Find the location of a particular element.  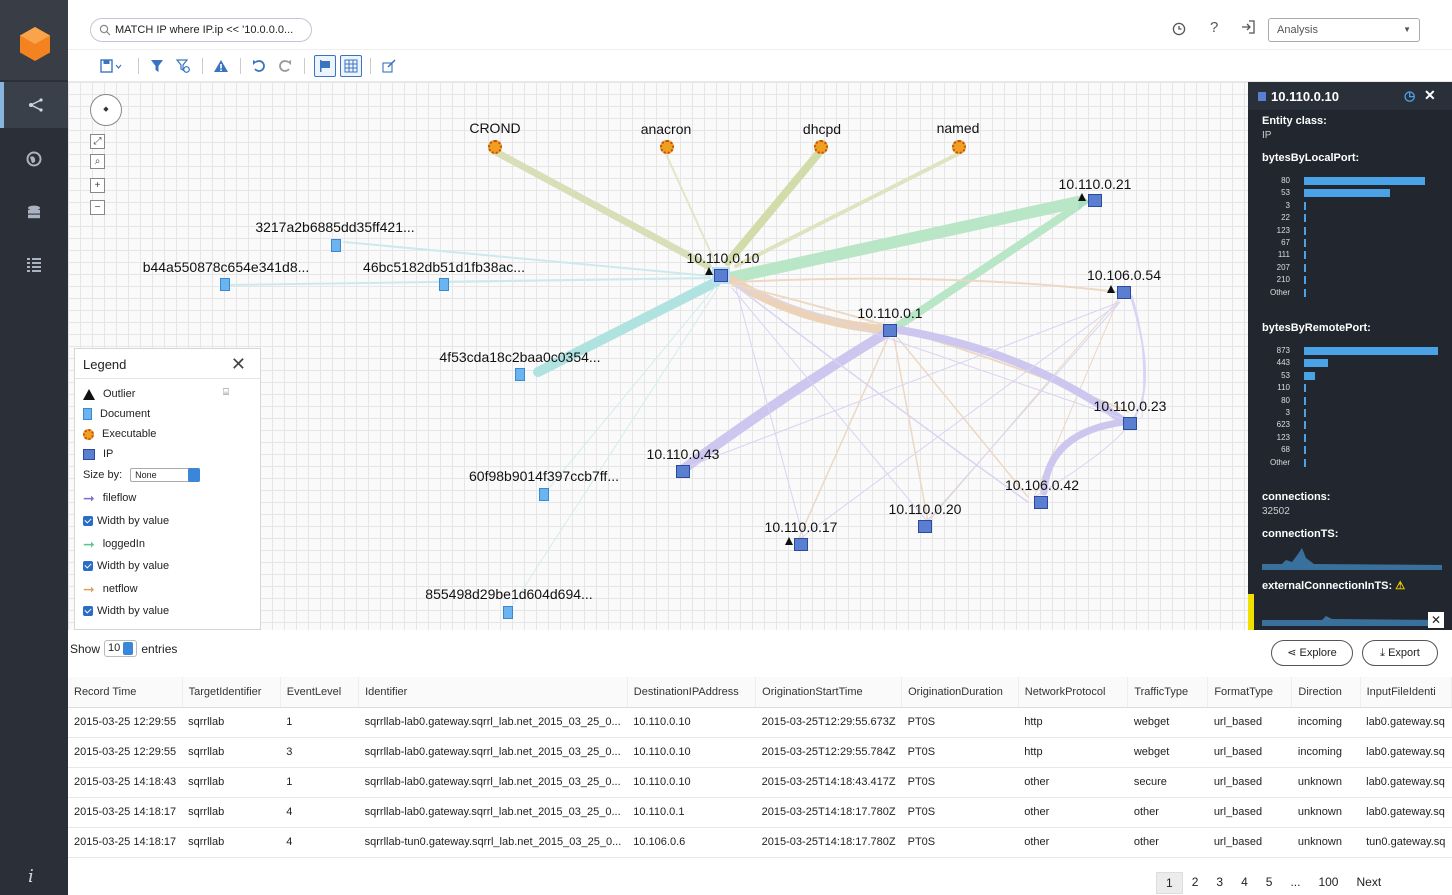

column-header: FormatType is located at coordinates (1250, 692).